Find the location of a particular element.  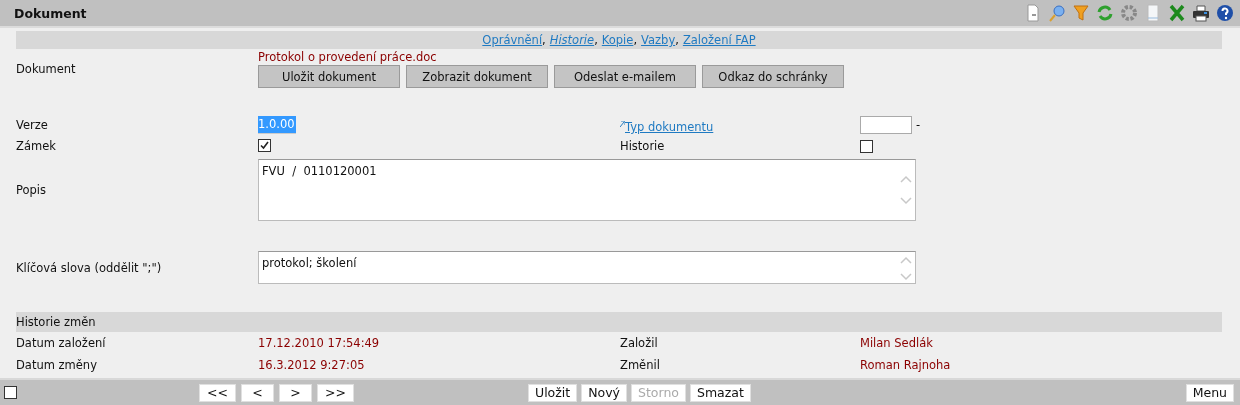

date-value: 16.3.2012 9:27:05 is located at coordinates (311, 365).